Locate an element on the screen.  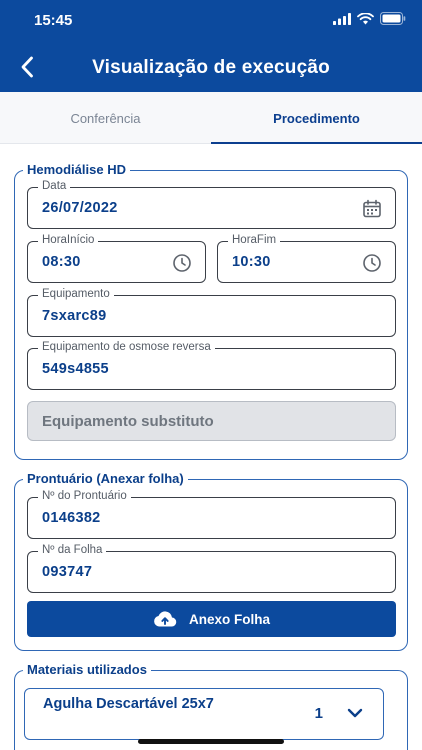
prontuario-legend: Prontuário (Anexar folha) is located at coordinates (105, 478).